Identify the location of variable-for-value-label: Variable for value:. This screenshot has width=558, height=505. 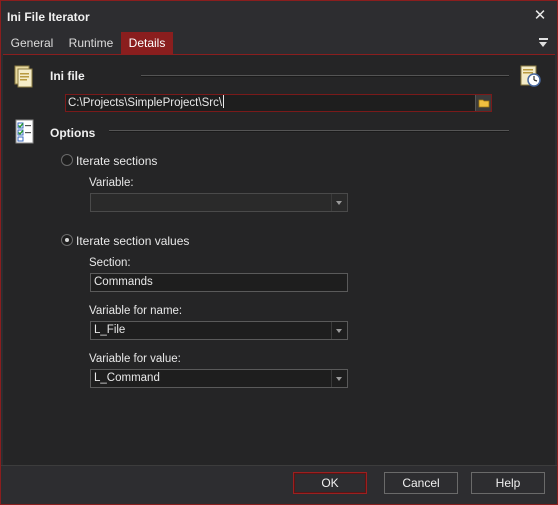
(135, 359).